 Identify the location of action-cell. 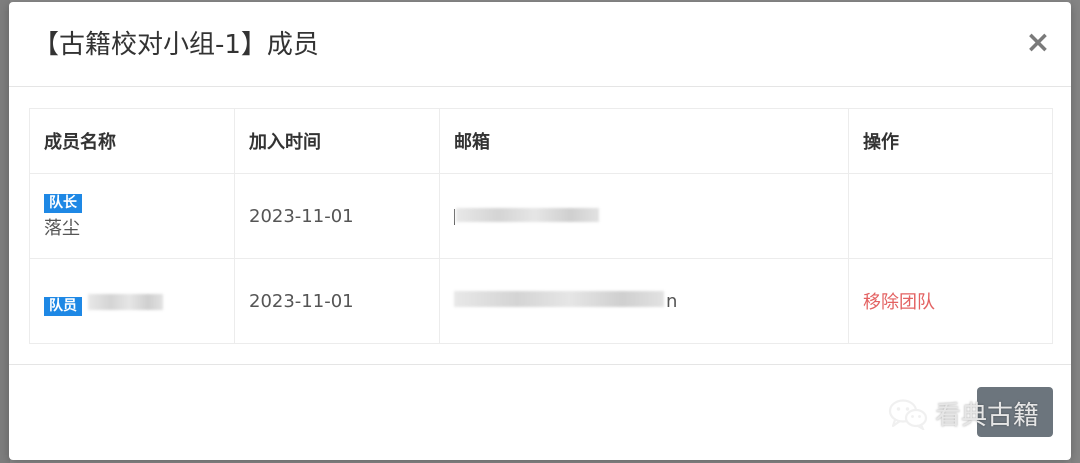
(950, 216).